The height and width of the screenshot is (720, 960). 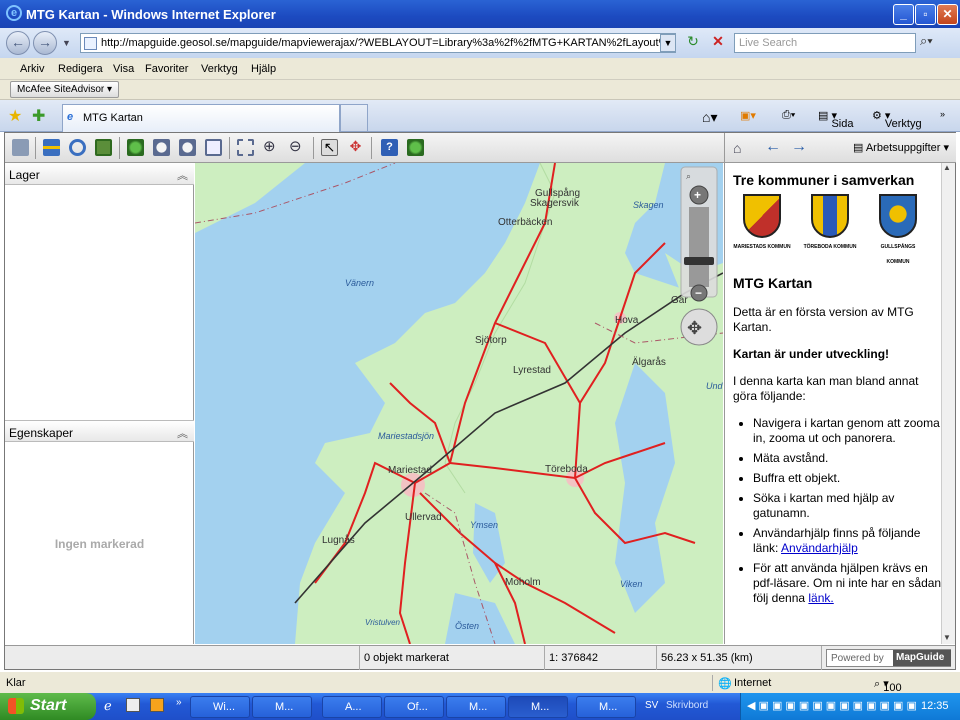 What do you see at coordinates (718, 43) in the screenshot?
I see `stop-icon: ✕` at bounding box center [718, 43].